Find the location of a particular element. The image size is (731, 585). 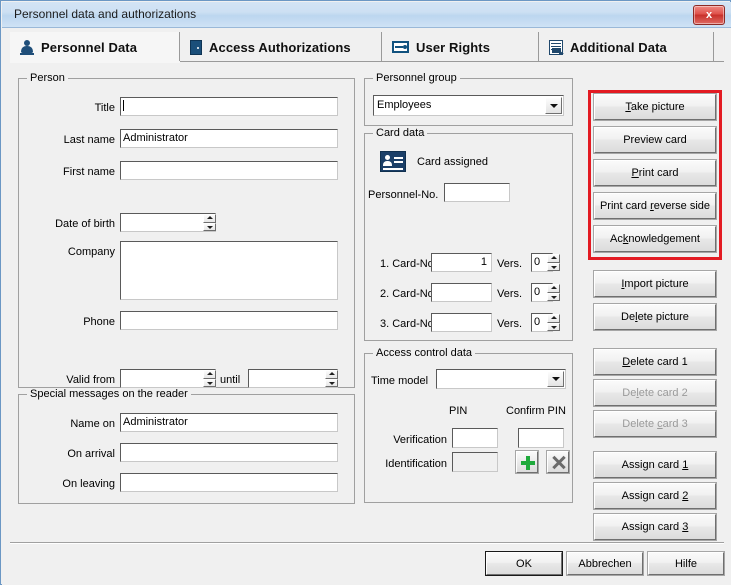

document-stamp-icon is located at coordinates (556, 47).